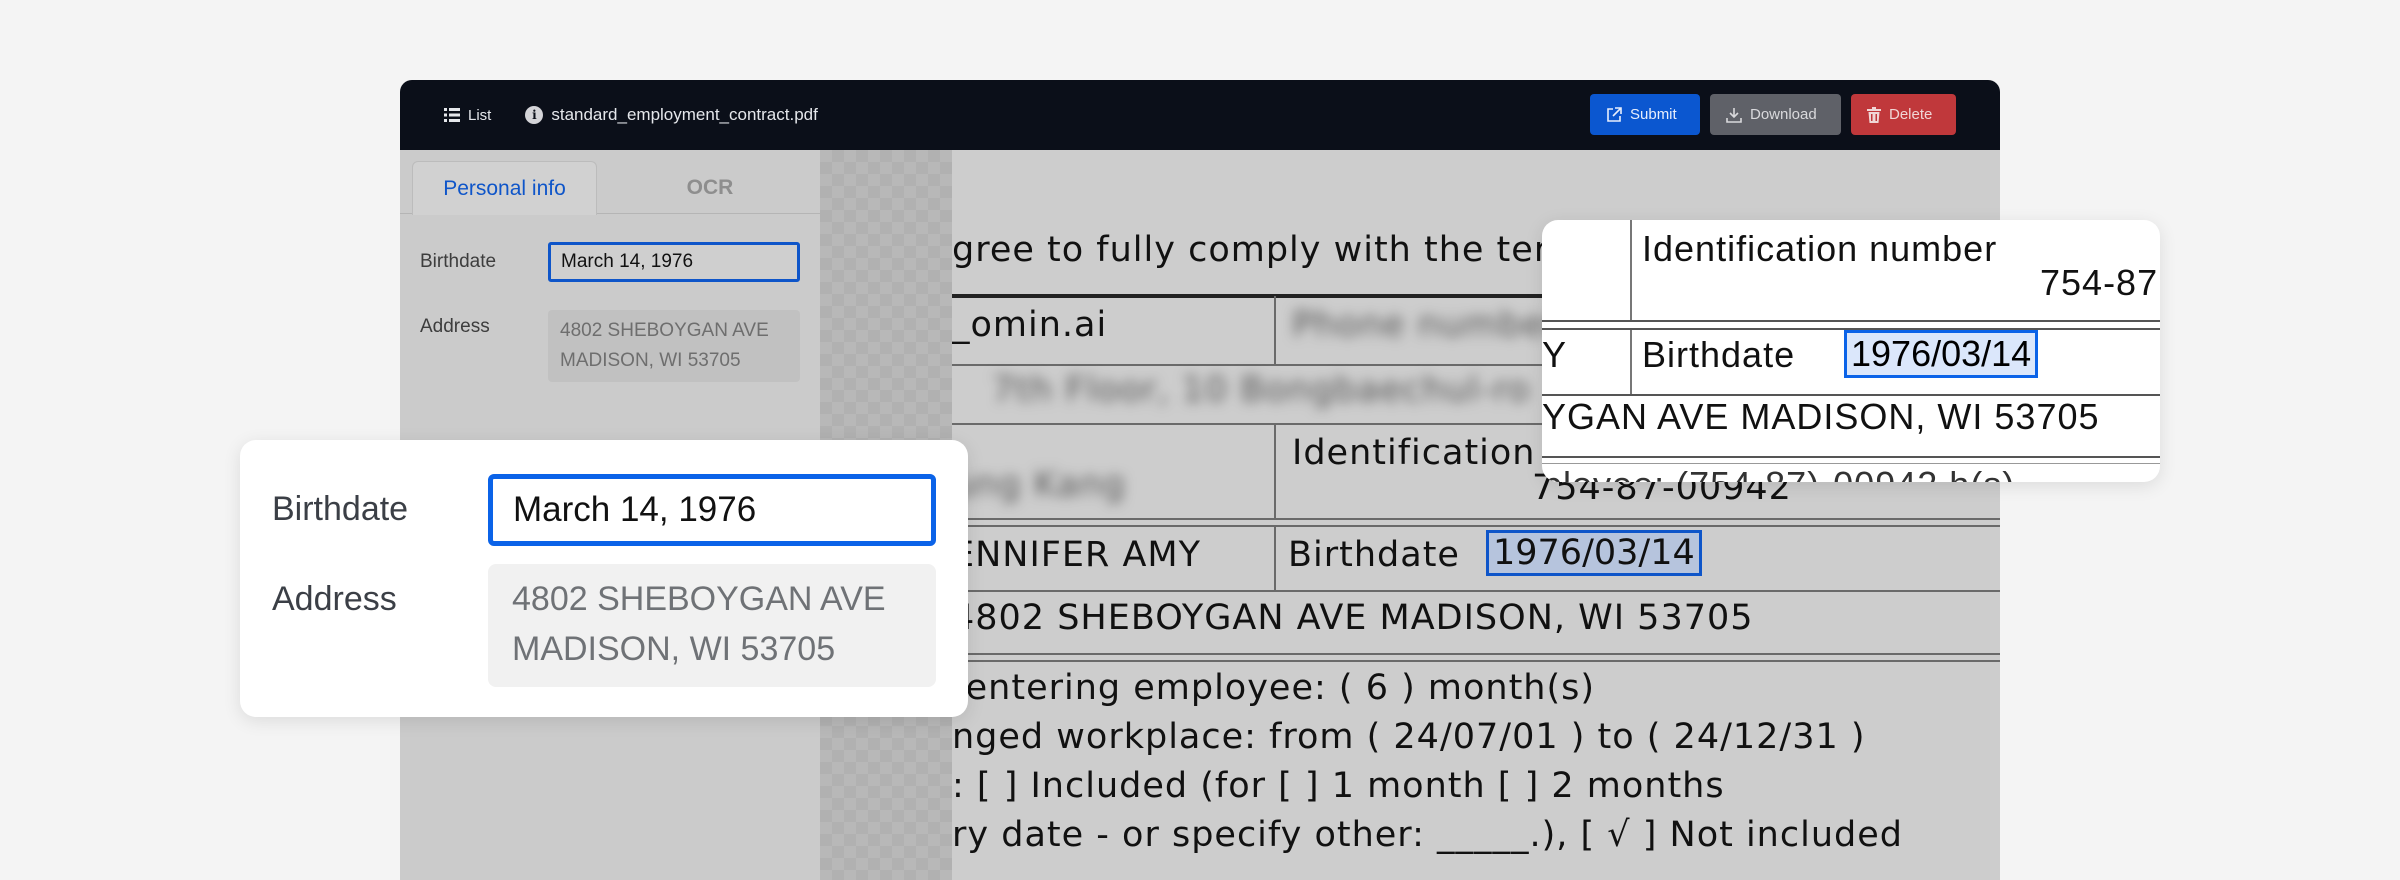 Image resolution: width=2400 pixels, height=880 pixels. I want to click on tab-ocr: OCR, so click(710, 188).